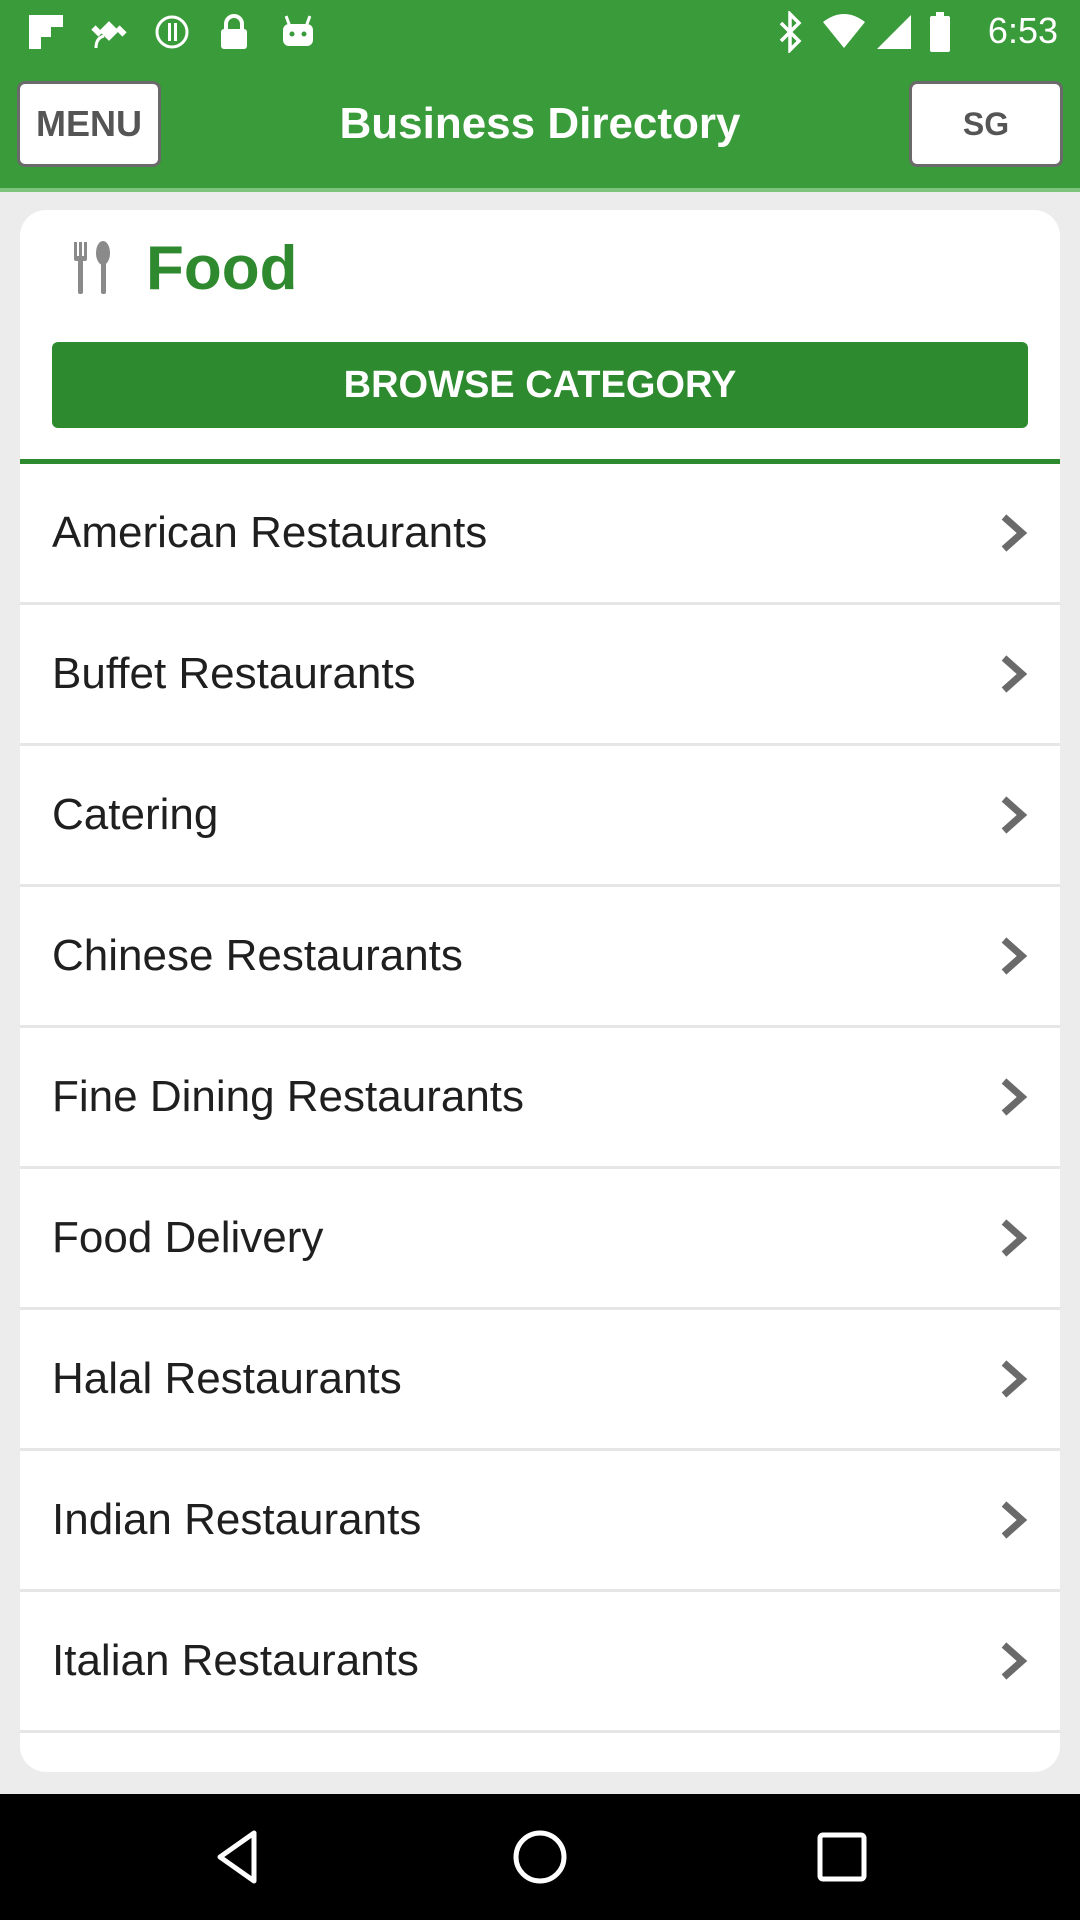  Describe the element at coordinates (540, 1239) in the screenshot. I see `list-item: Food Delivery` at that location.